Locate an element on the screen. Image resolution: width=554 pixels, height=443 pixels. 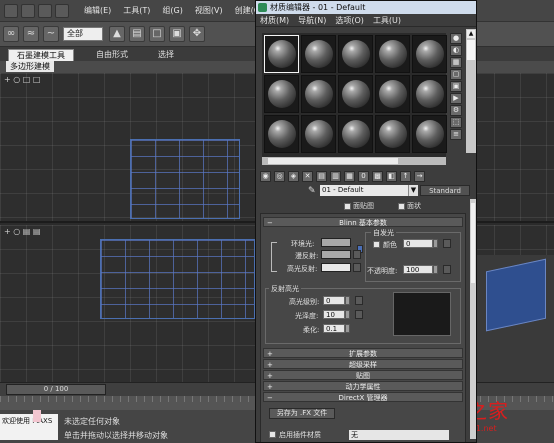
new-file-icon is located at coordinates (28, 10).